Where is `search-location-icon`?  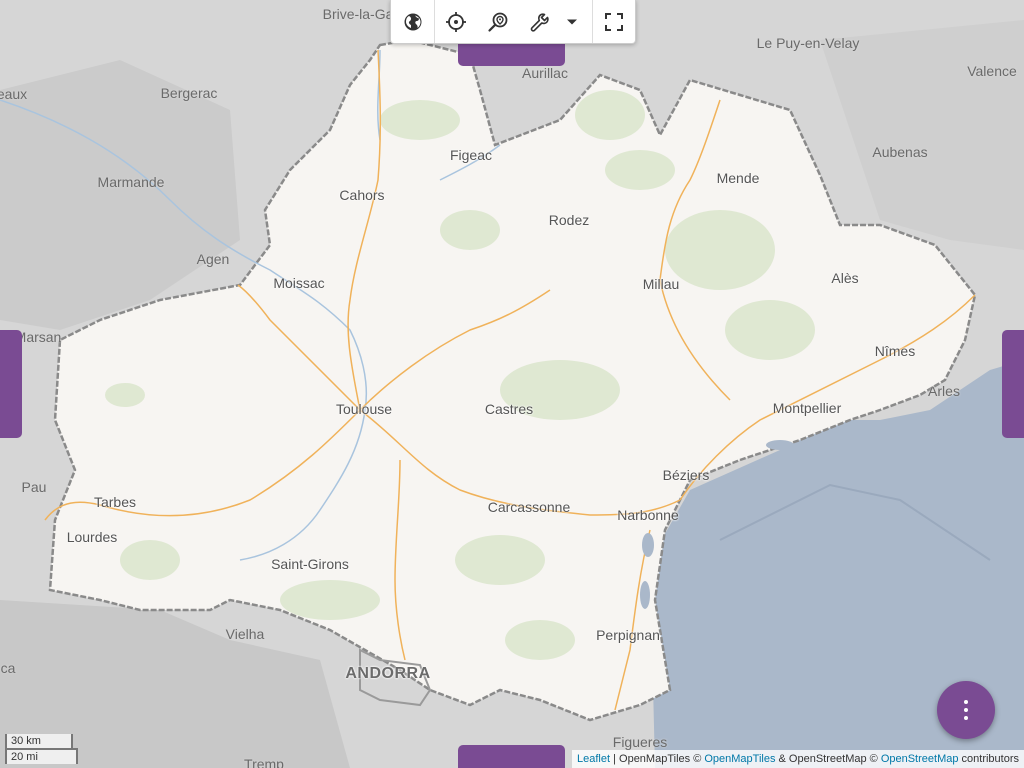
search-location-icon is located at coordinates (498, 22).